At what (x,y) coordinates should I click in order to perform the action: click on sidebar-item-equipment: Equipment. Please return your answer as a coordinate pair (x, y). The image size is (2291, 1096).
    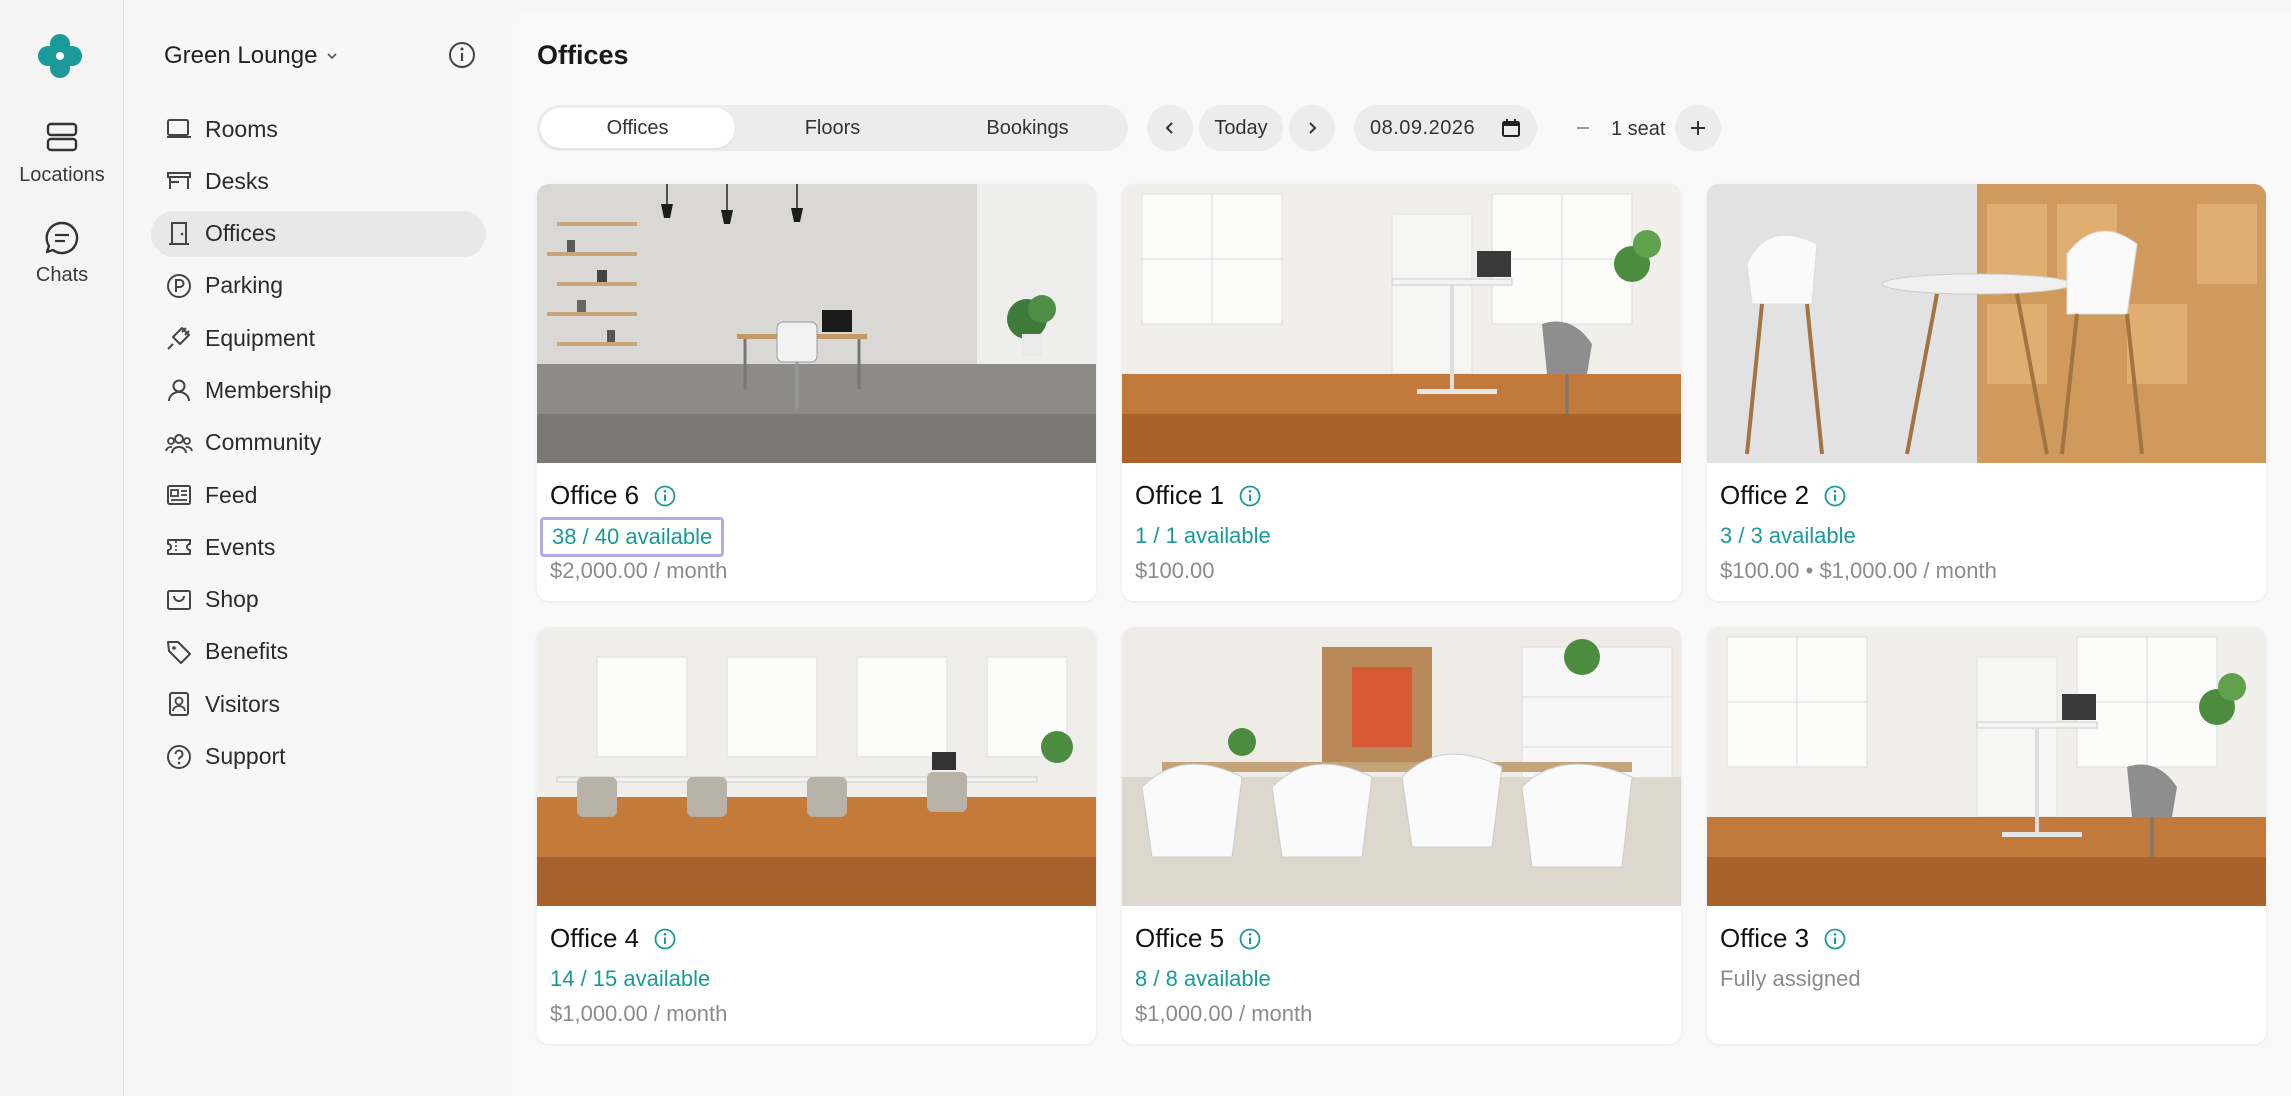
    Looking at the image, I should click on (318, 338).